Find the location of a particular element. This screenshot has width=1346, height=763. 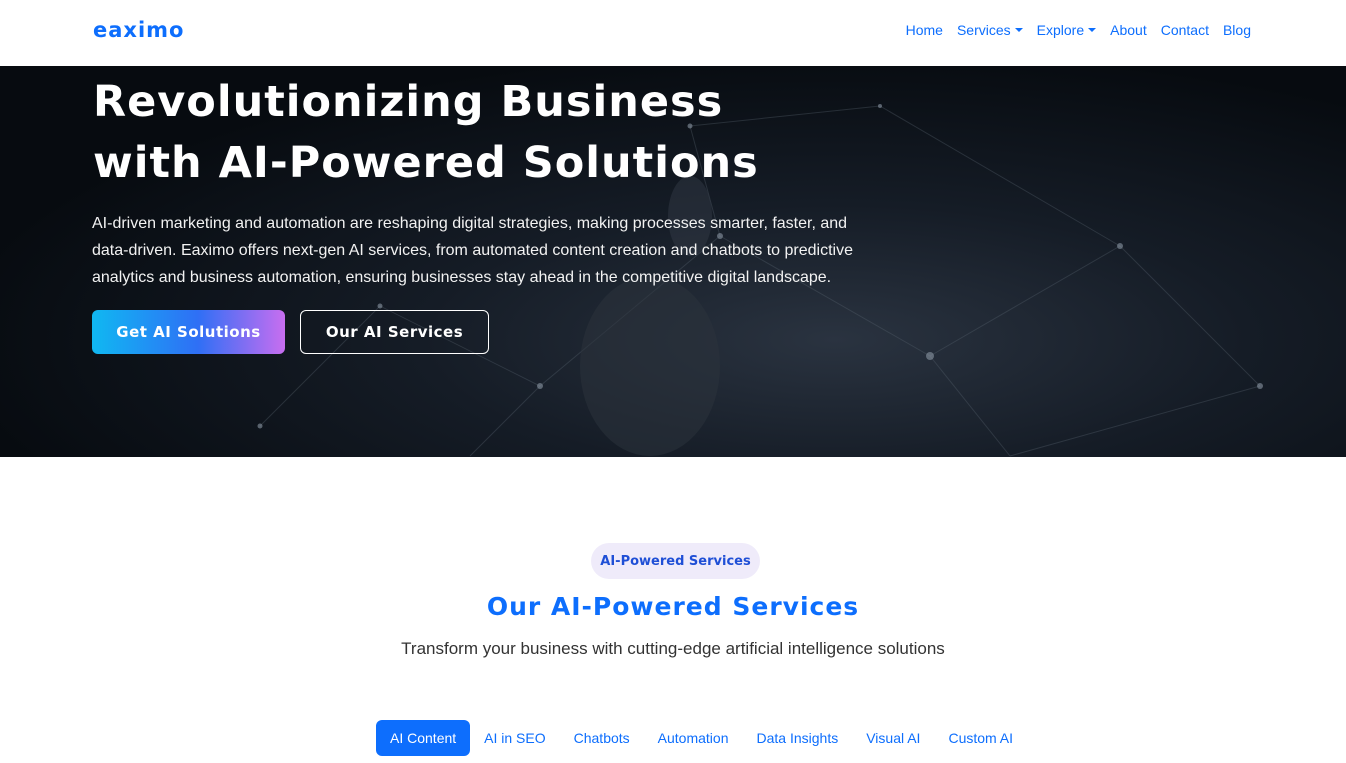

nav-link-home: Home is located at coordinates (924, 30).